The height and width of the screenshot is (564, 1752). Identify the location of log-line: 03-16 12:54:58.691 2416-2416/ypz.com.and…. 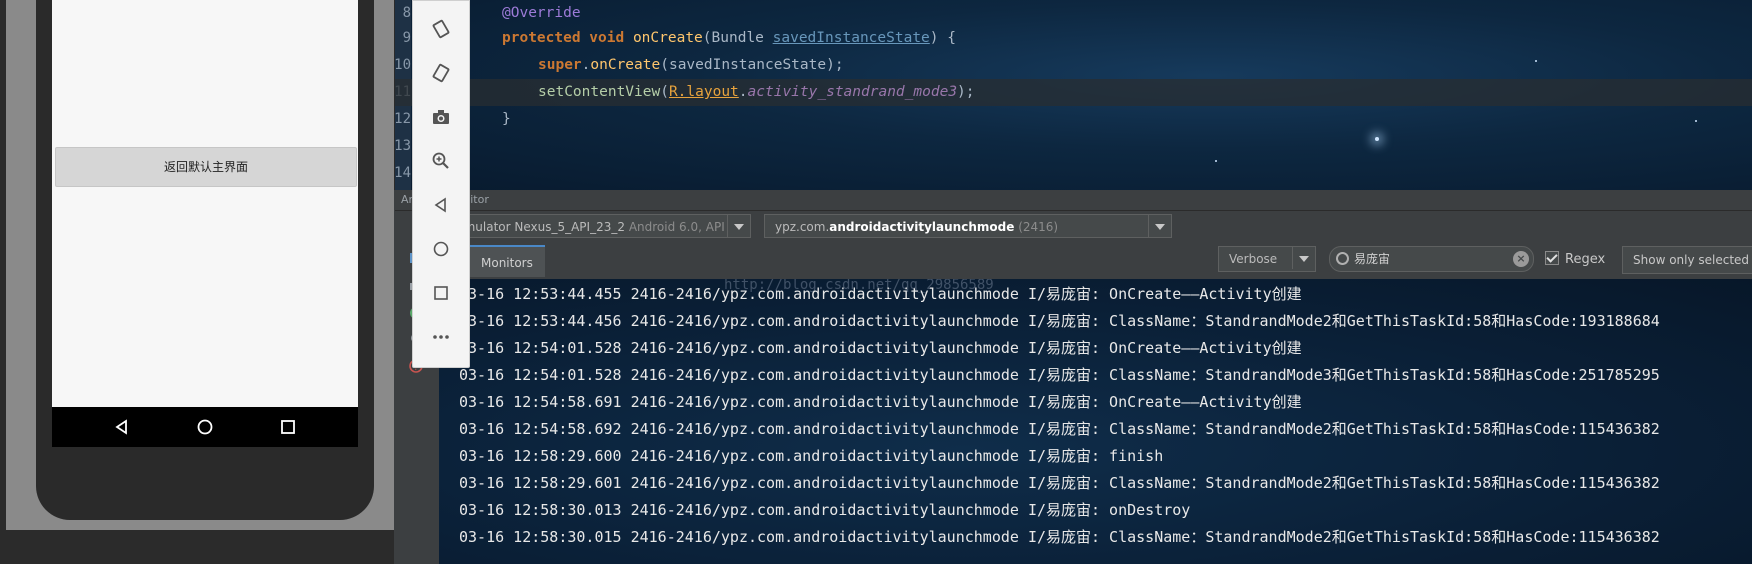
(880, 402).